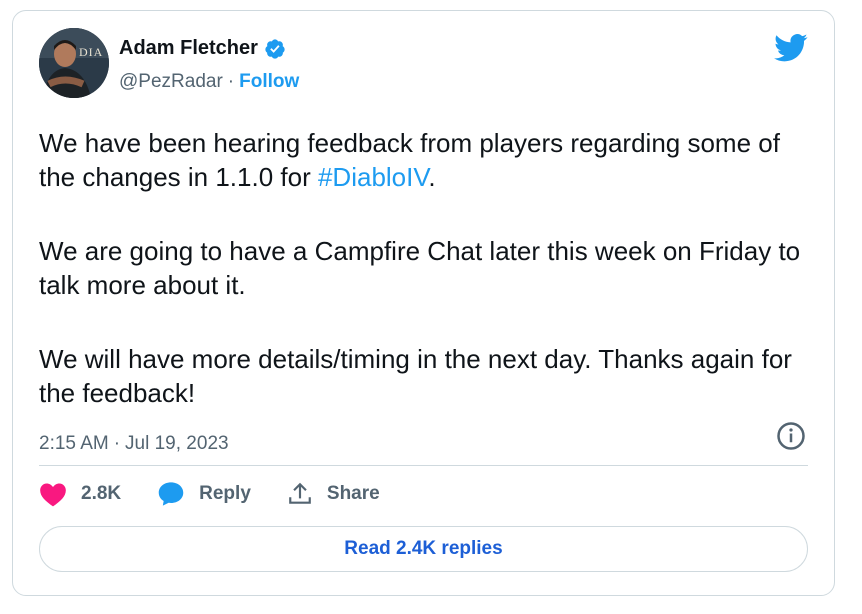 The height and width of the screenshot is (614, 862). I want to click on author-name-row: Adam Fletcher, so click(202, 48).